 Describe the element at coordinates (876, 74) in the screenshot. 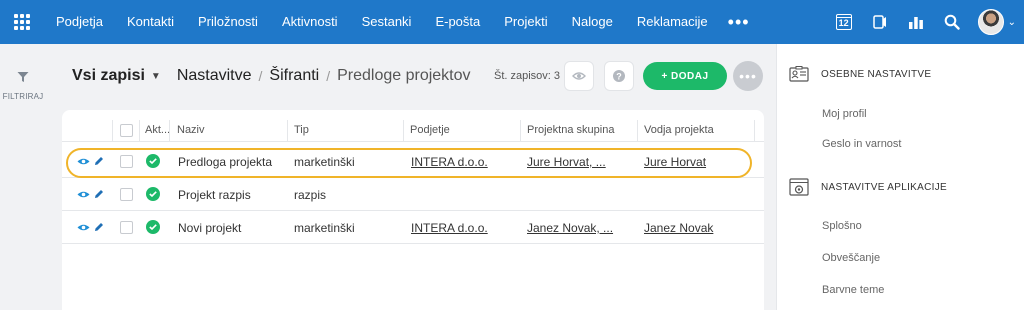

I see `section-title: OSEBNE NASTAVITVE` at that location.